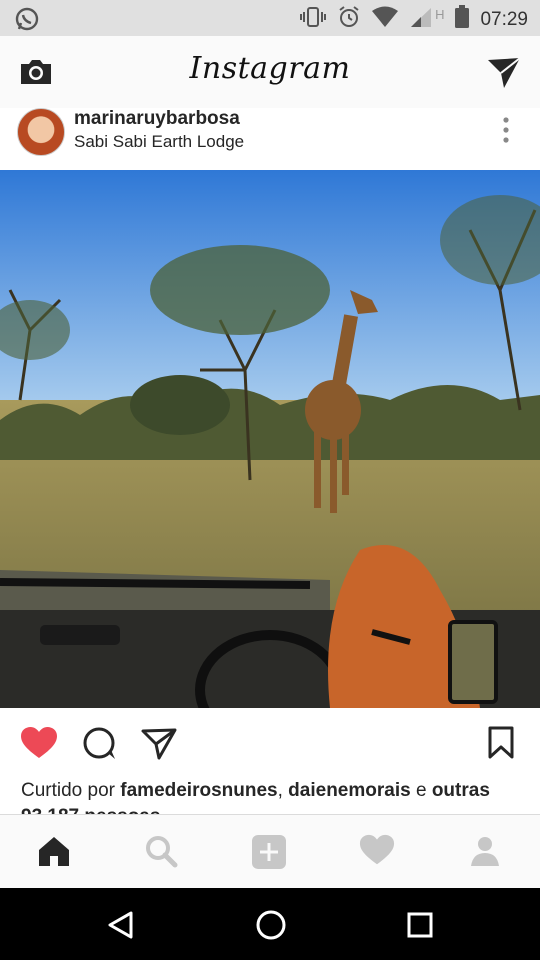 This screenshot has width=540, height=960. I want to click on post-location: Sabi Sabi Earth Lodge, so click(159, 142).